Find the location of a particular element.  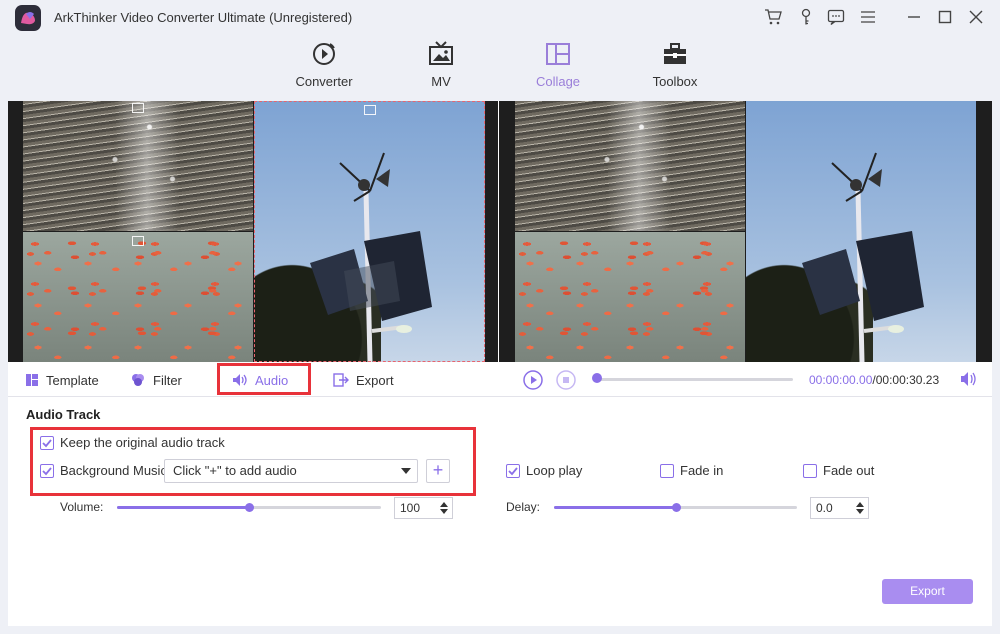

main-nav: Converter MV Collage Toolbox is located at coordinates (500, 68).